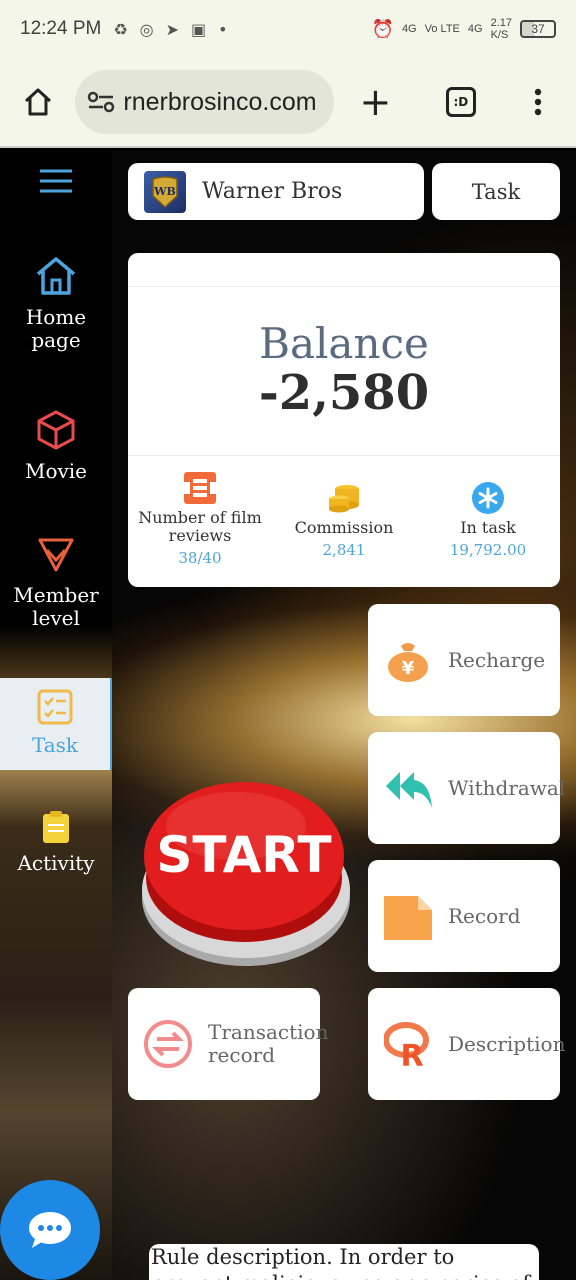  What do you see at coordinates (56, 276) in the screenshot?
I see `home-icon` at bounding box center [56, 276].